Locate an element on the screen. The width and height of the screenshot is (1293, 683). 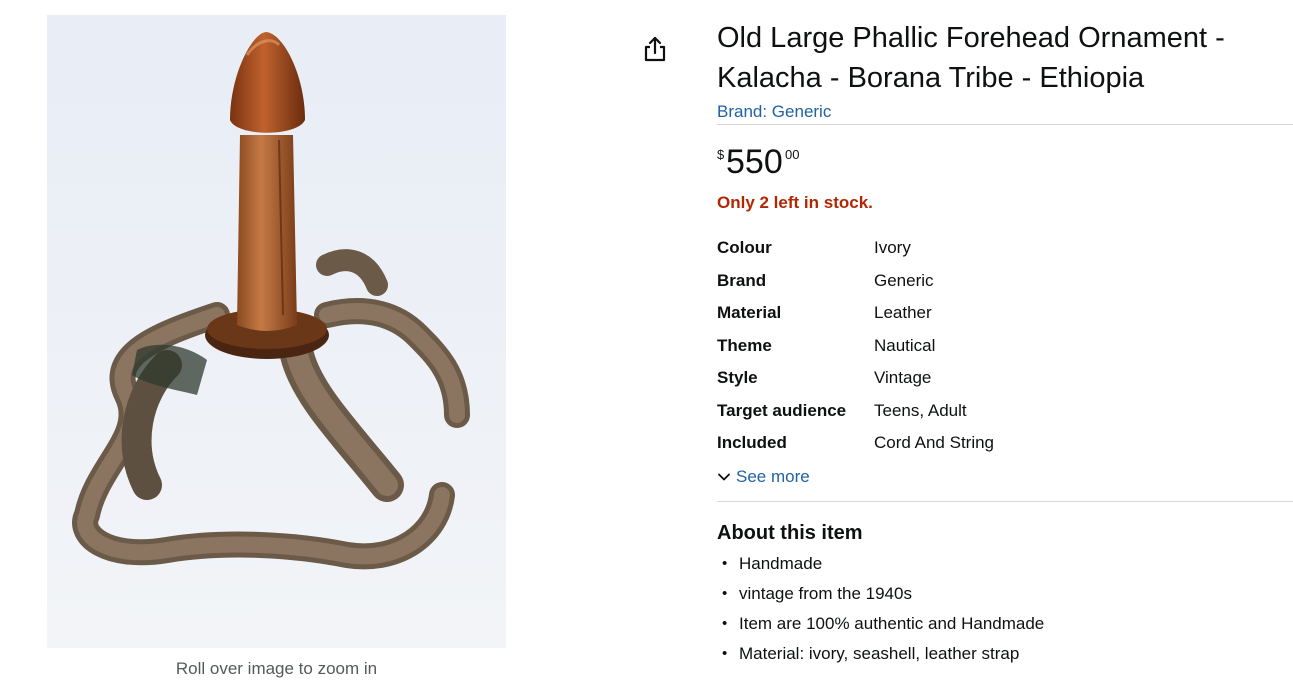
list-item: Item are 100% authentic and Handmade is located at coordinates (1005, 627).